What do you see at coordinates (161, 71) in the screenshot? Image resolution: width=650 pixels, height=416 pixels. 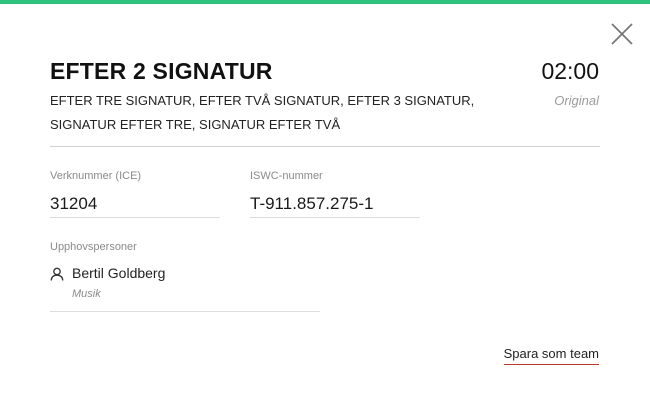 I see `work-title: EFTER 2 SIGNATUR` at bounding box center [161, 71].